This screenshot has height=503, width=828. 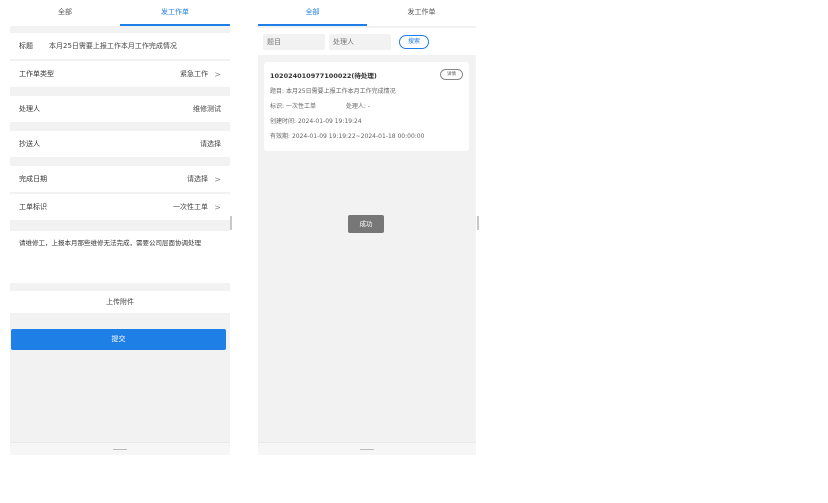 I want to click on upload-attachment-button: 上传附件, so click(x=120, y=302).